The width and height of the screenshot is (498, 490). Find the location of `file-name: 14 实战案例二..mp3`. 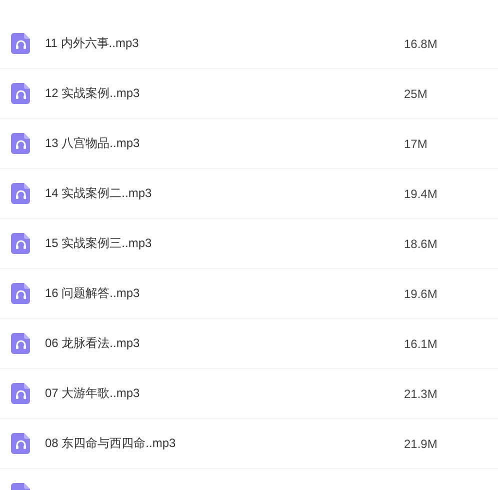

file-name: 14 实战案例二..mp3 is located at coordinates (224, 193).